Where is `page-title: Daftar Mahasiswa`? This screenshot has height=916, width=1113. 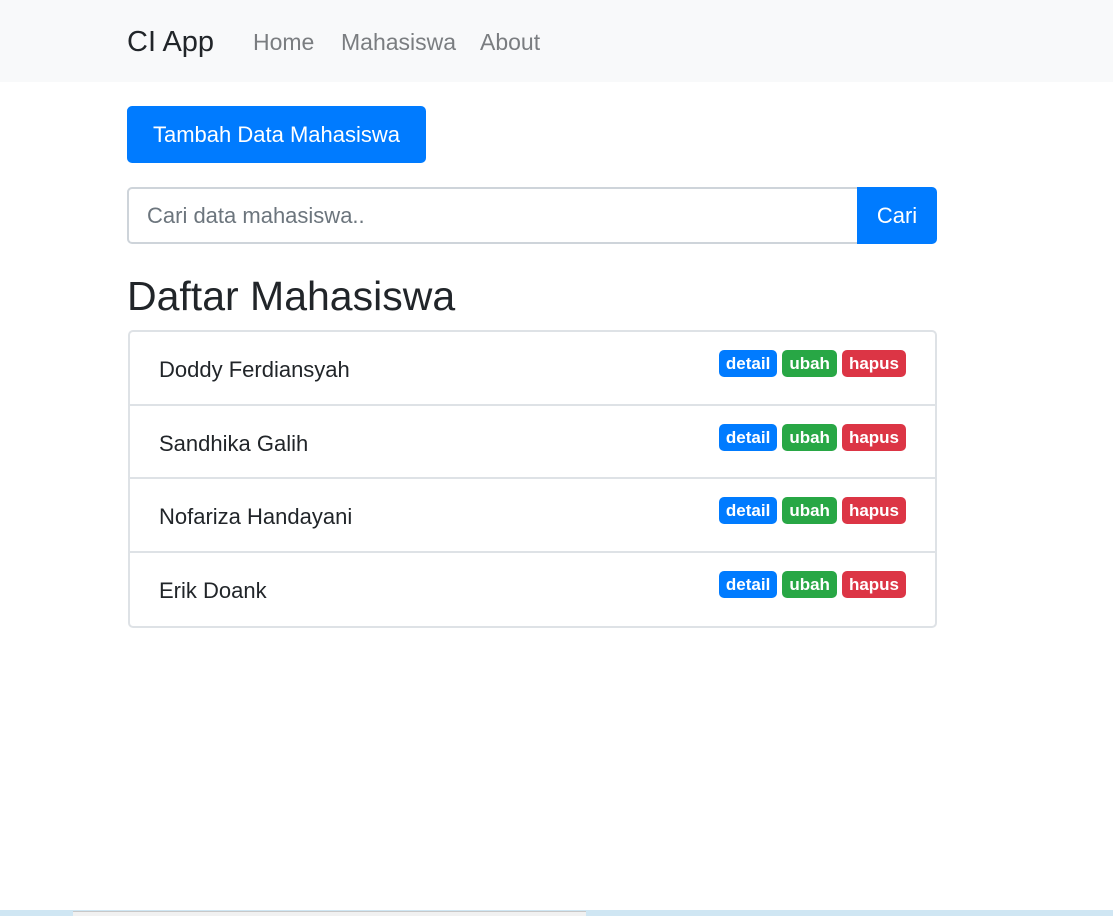 page-title: Daftar Mahasiswa is located at coordinates (291, 296).